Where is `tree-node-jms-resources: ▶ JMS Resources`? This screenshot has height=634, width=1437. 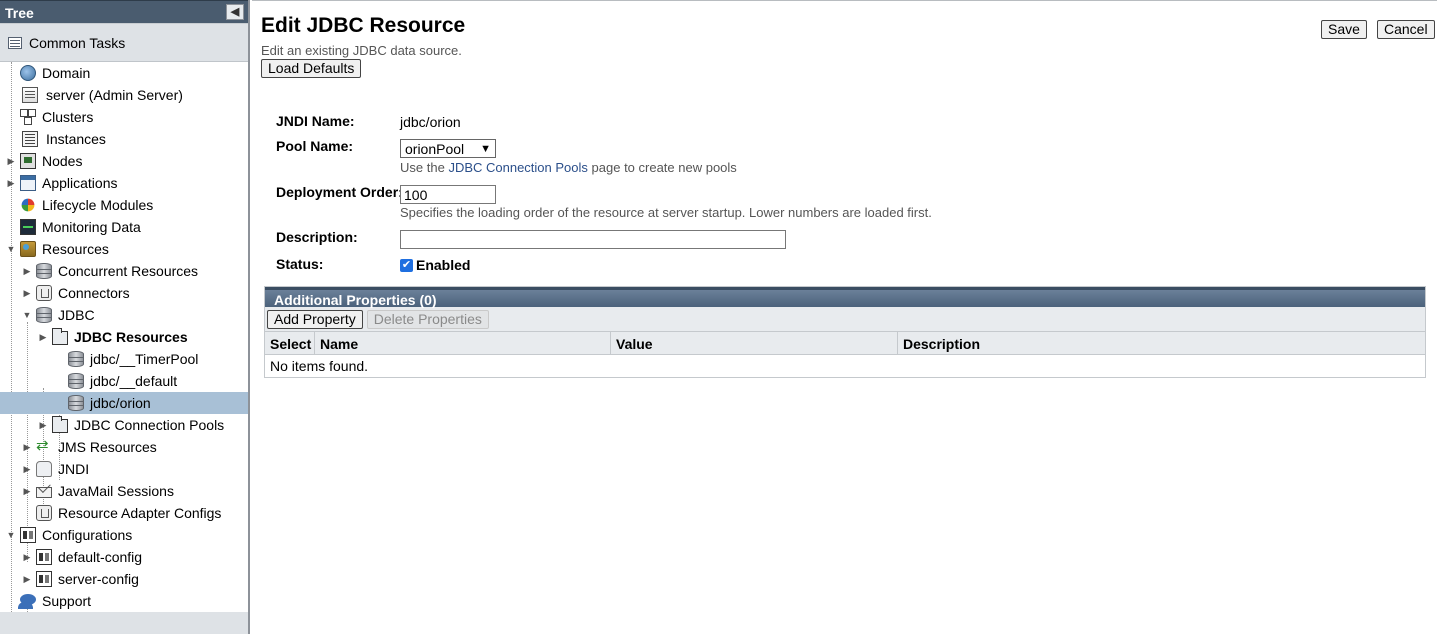 tree-node-jms-resources: ▶ JMS Resources is located at coordinates (124, 447).